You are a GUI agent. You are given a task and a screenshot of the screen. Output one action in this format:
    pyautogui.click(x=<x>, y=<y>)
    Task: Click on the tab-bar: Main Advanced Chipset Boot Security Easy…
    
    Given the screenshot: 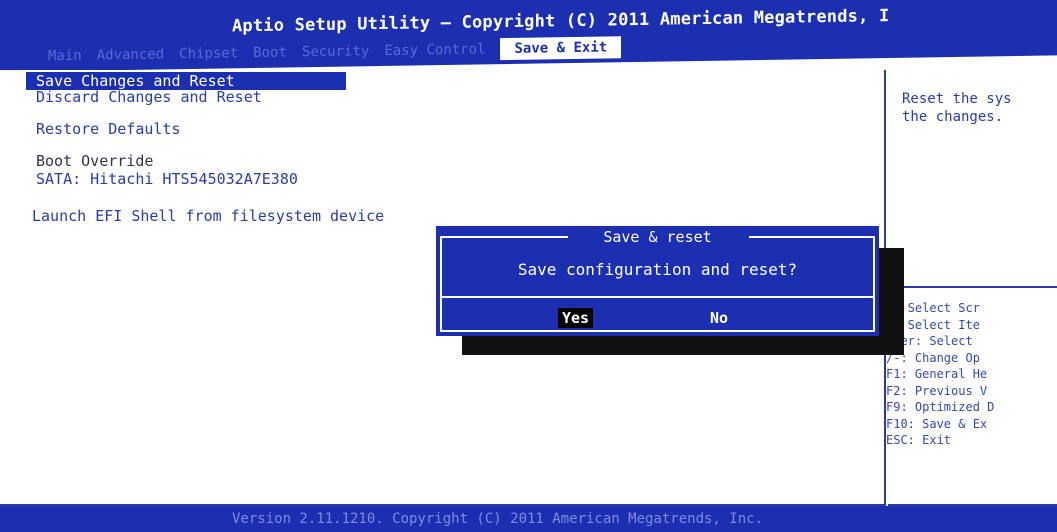 What is the action you would take?
    pyautogui.click(x=335, y=52)
    